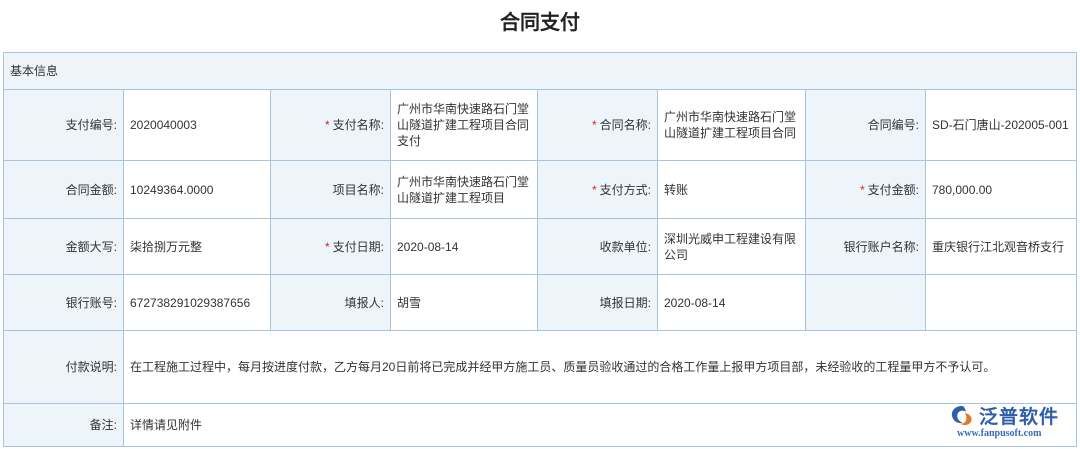 This screenshot has width=1080, height=449. I want to click on payment-date-label: * 支付日期:, so click(330, 246).